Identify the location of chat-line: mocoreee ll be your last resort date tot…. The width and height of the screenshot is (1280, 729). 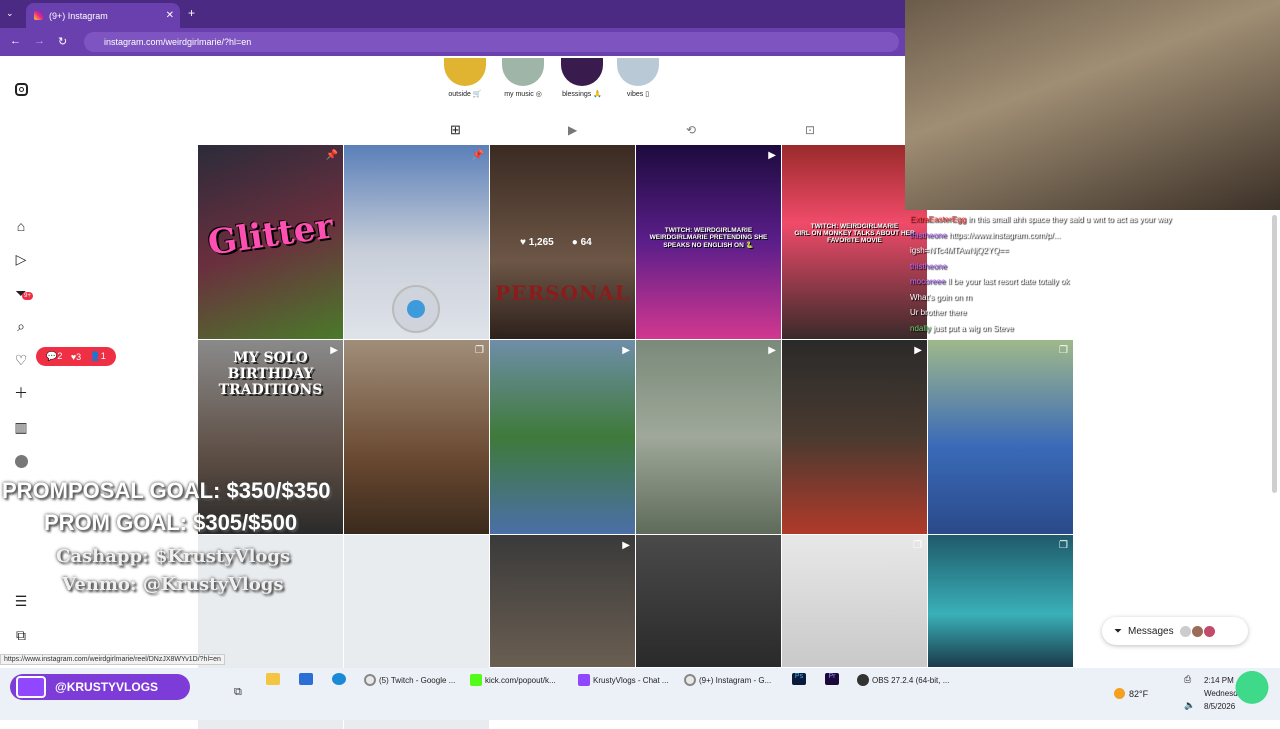
(990, 281).